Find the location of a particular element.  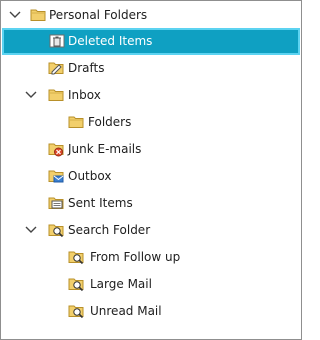

tree-item-from-follow-up: From Follow up is located at coordinates (151, 257).